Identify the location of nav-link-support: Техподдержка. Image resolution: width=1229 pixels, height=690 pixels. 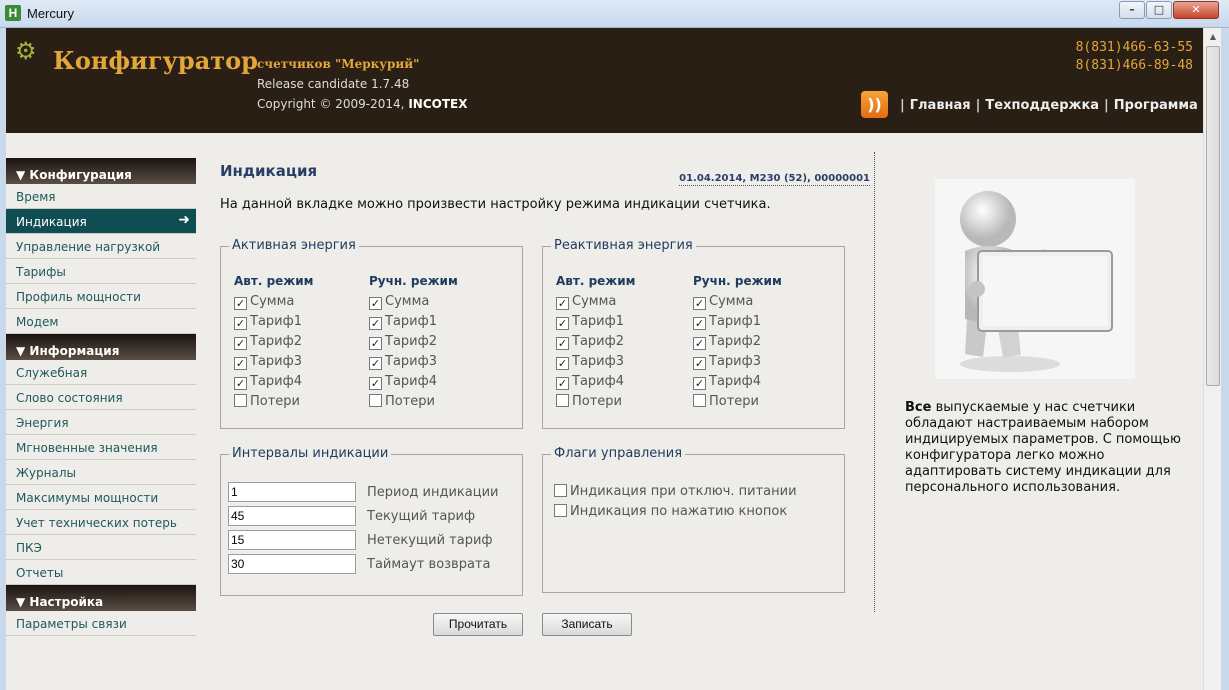
(1042, 105).